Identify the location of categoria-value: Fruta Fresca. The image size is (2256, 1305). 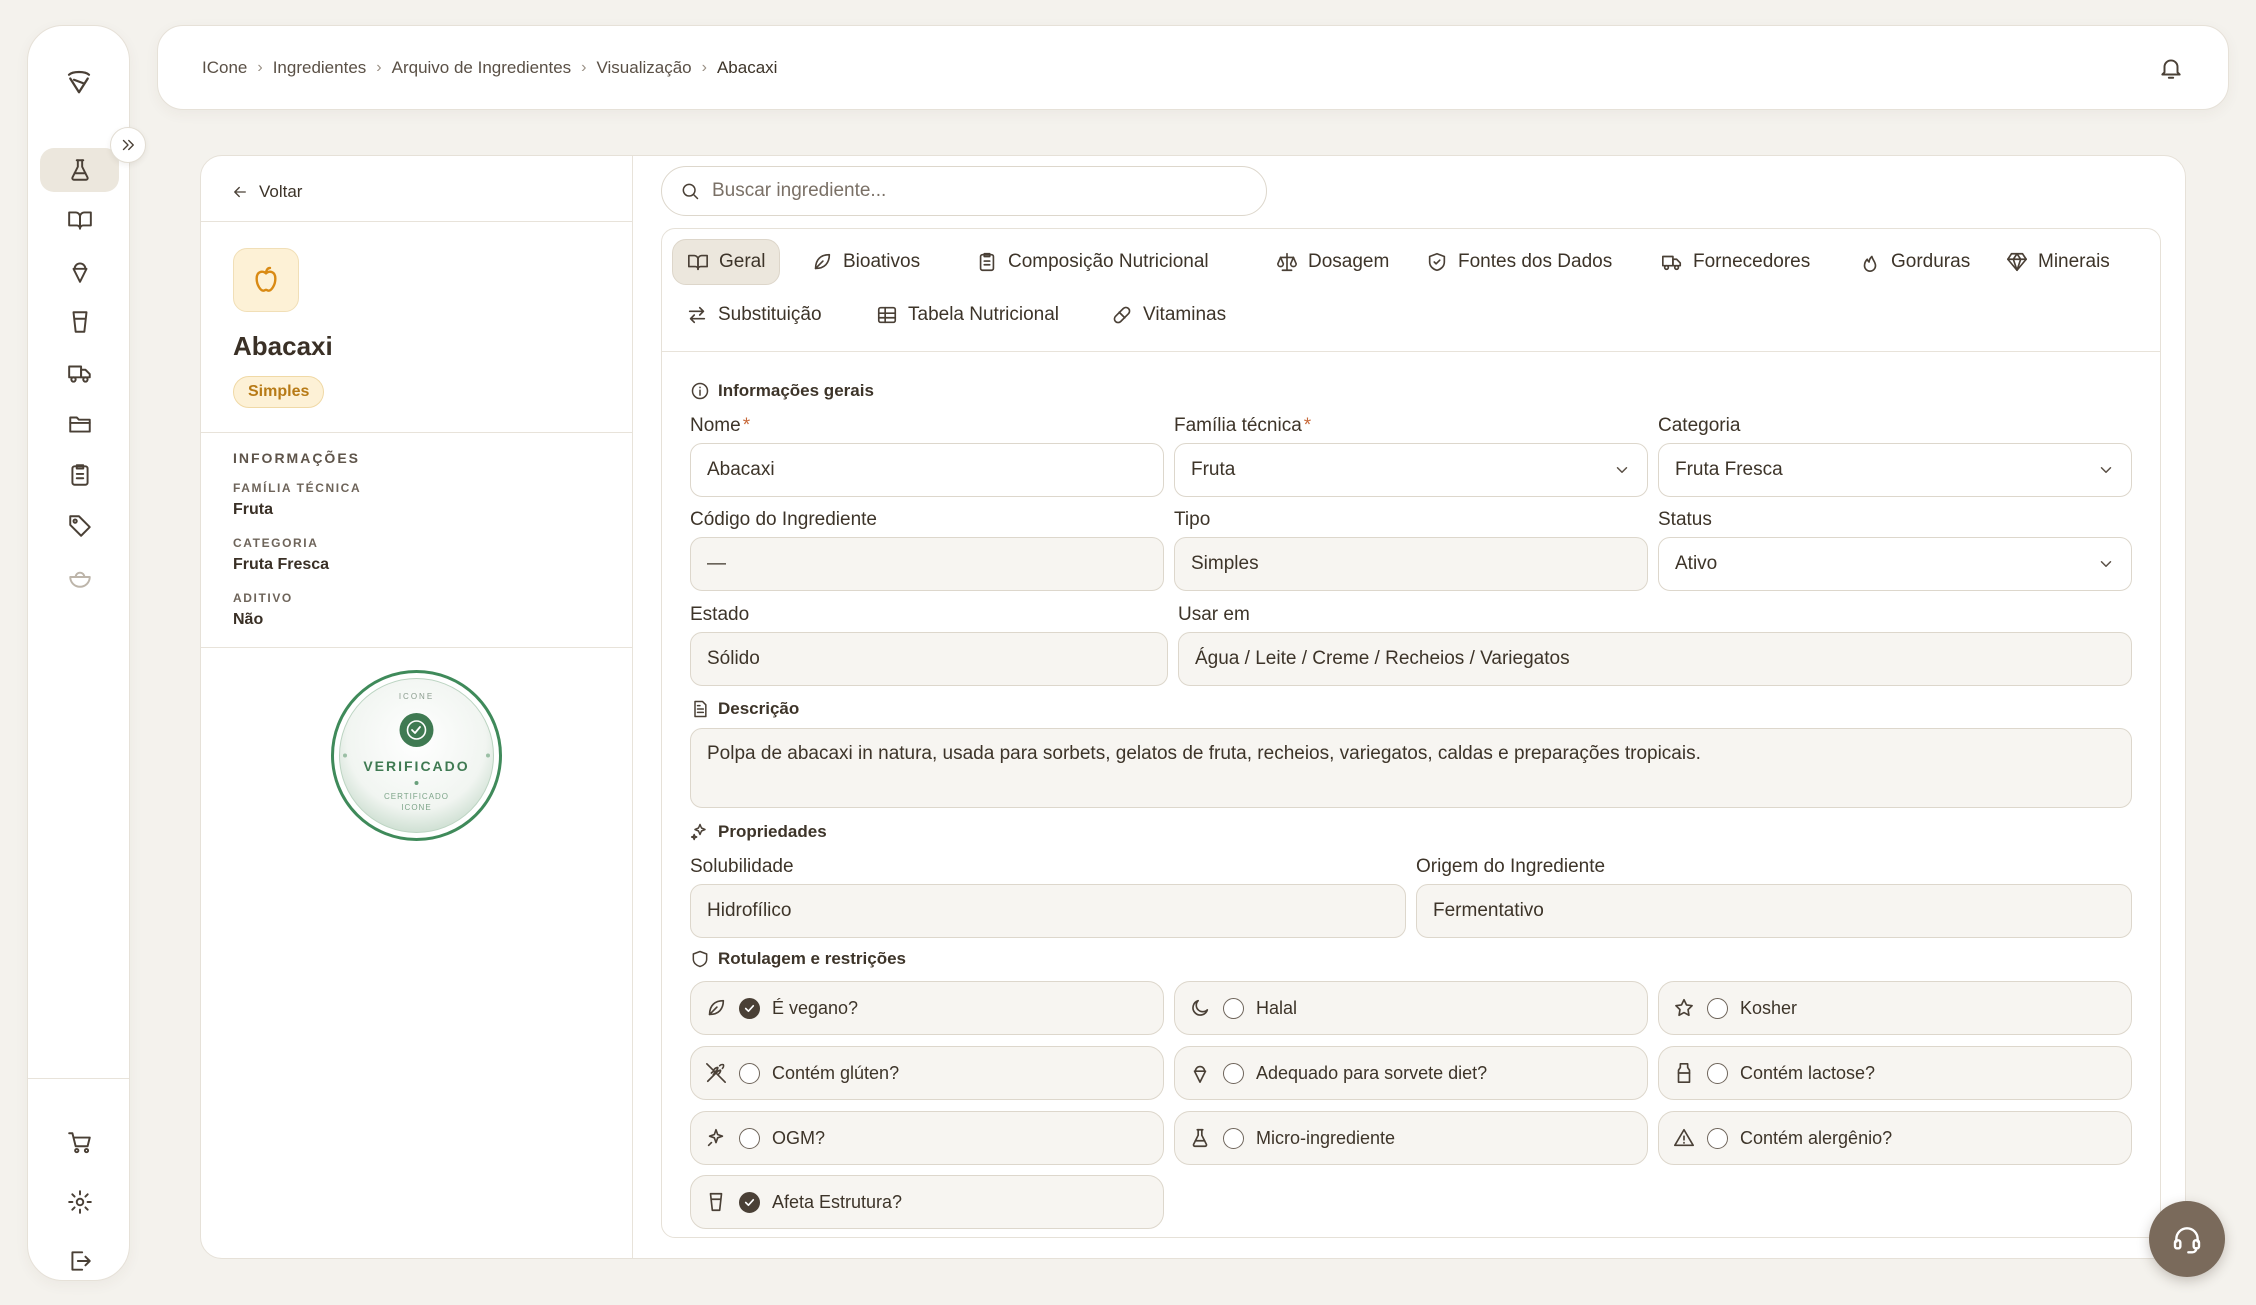
(281, 564).